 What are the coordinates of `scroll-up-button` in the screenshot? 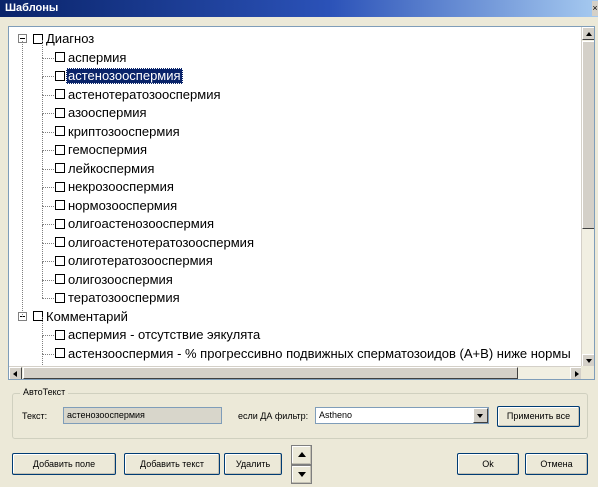 It's located at (588, 33).